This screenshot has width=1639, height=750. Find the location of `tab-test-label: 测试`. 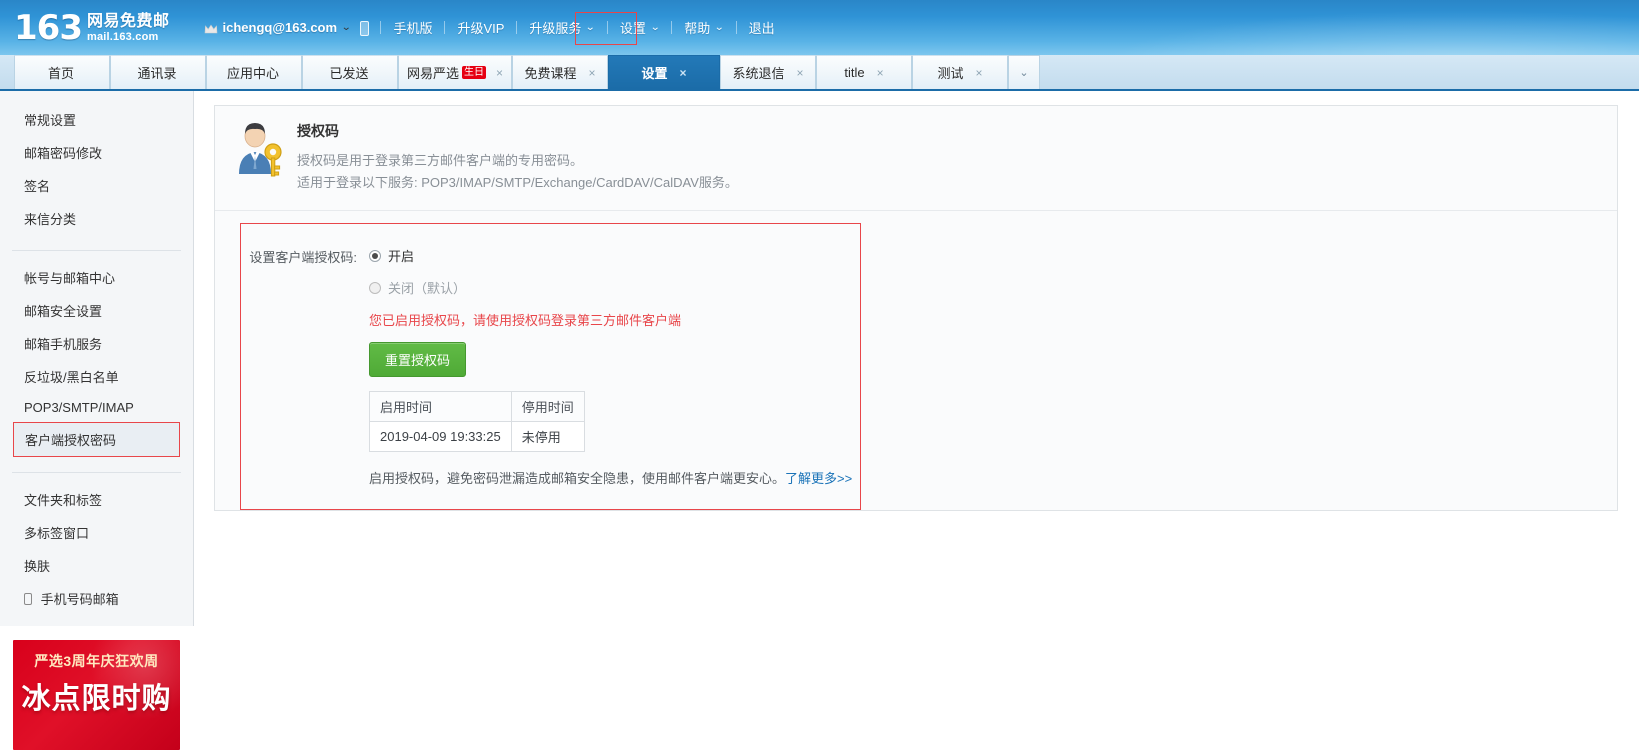

tab-test-label: 测试 is located at coordinates (950, 73).